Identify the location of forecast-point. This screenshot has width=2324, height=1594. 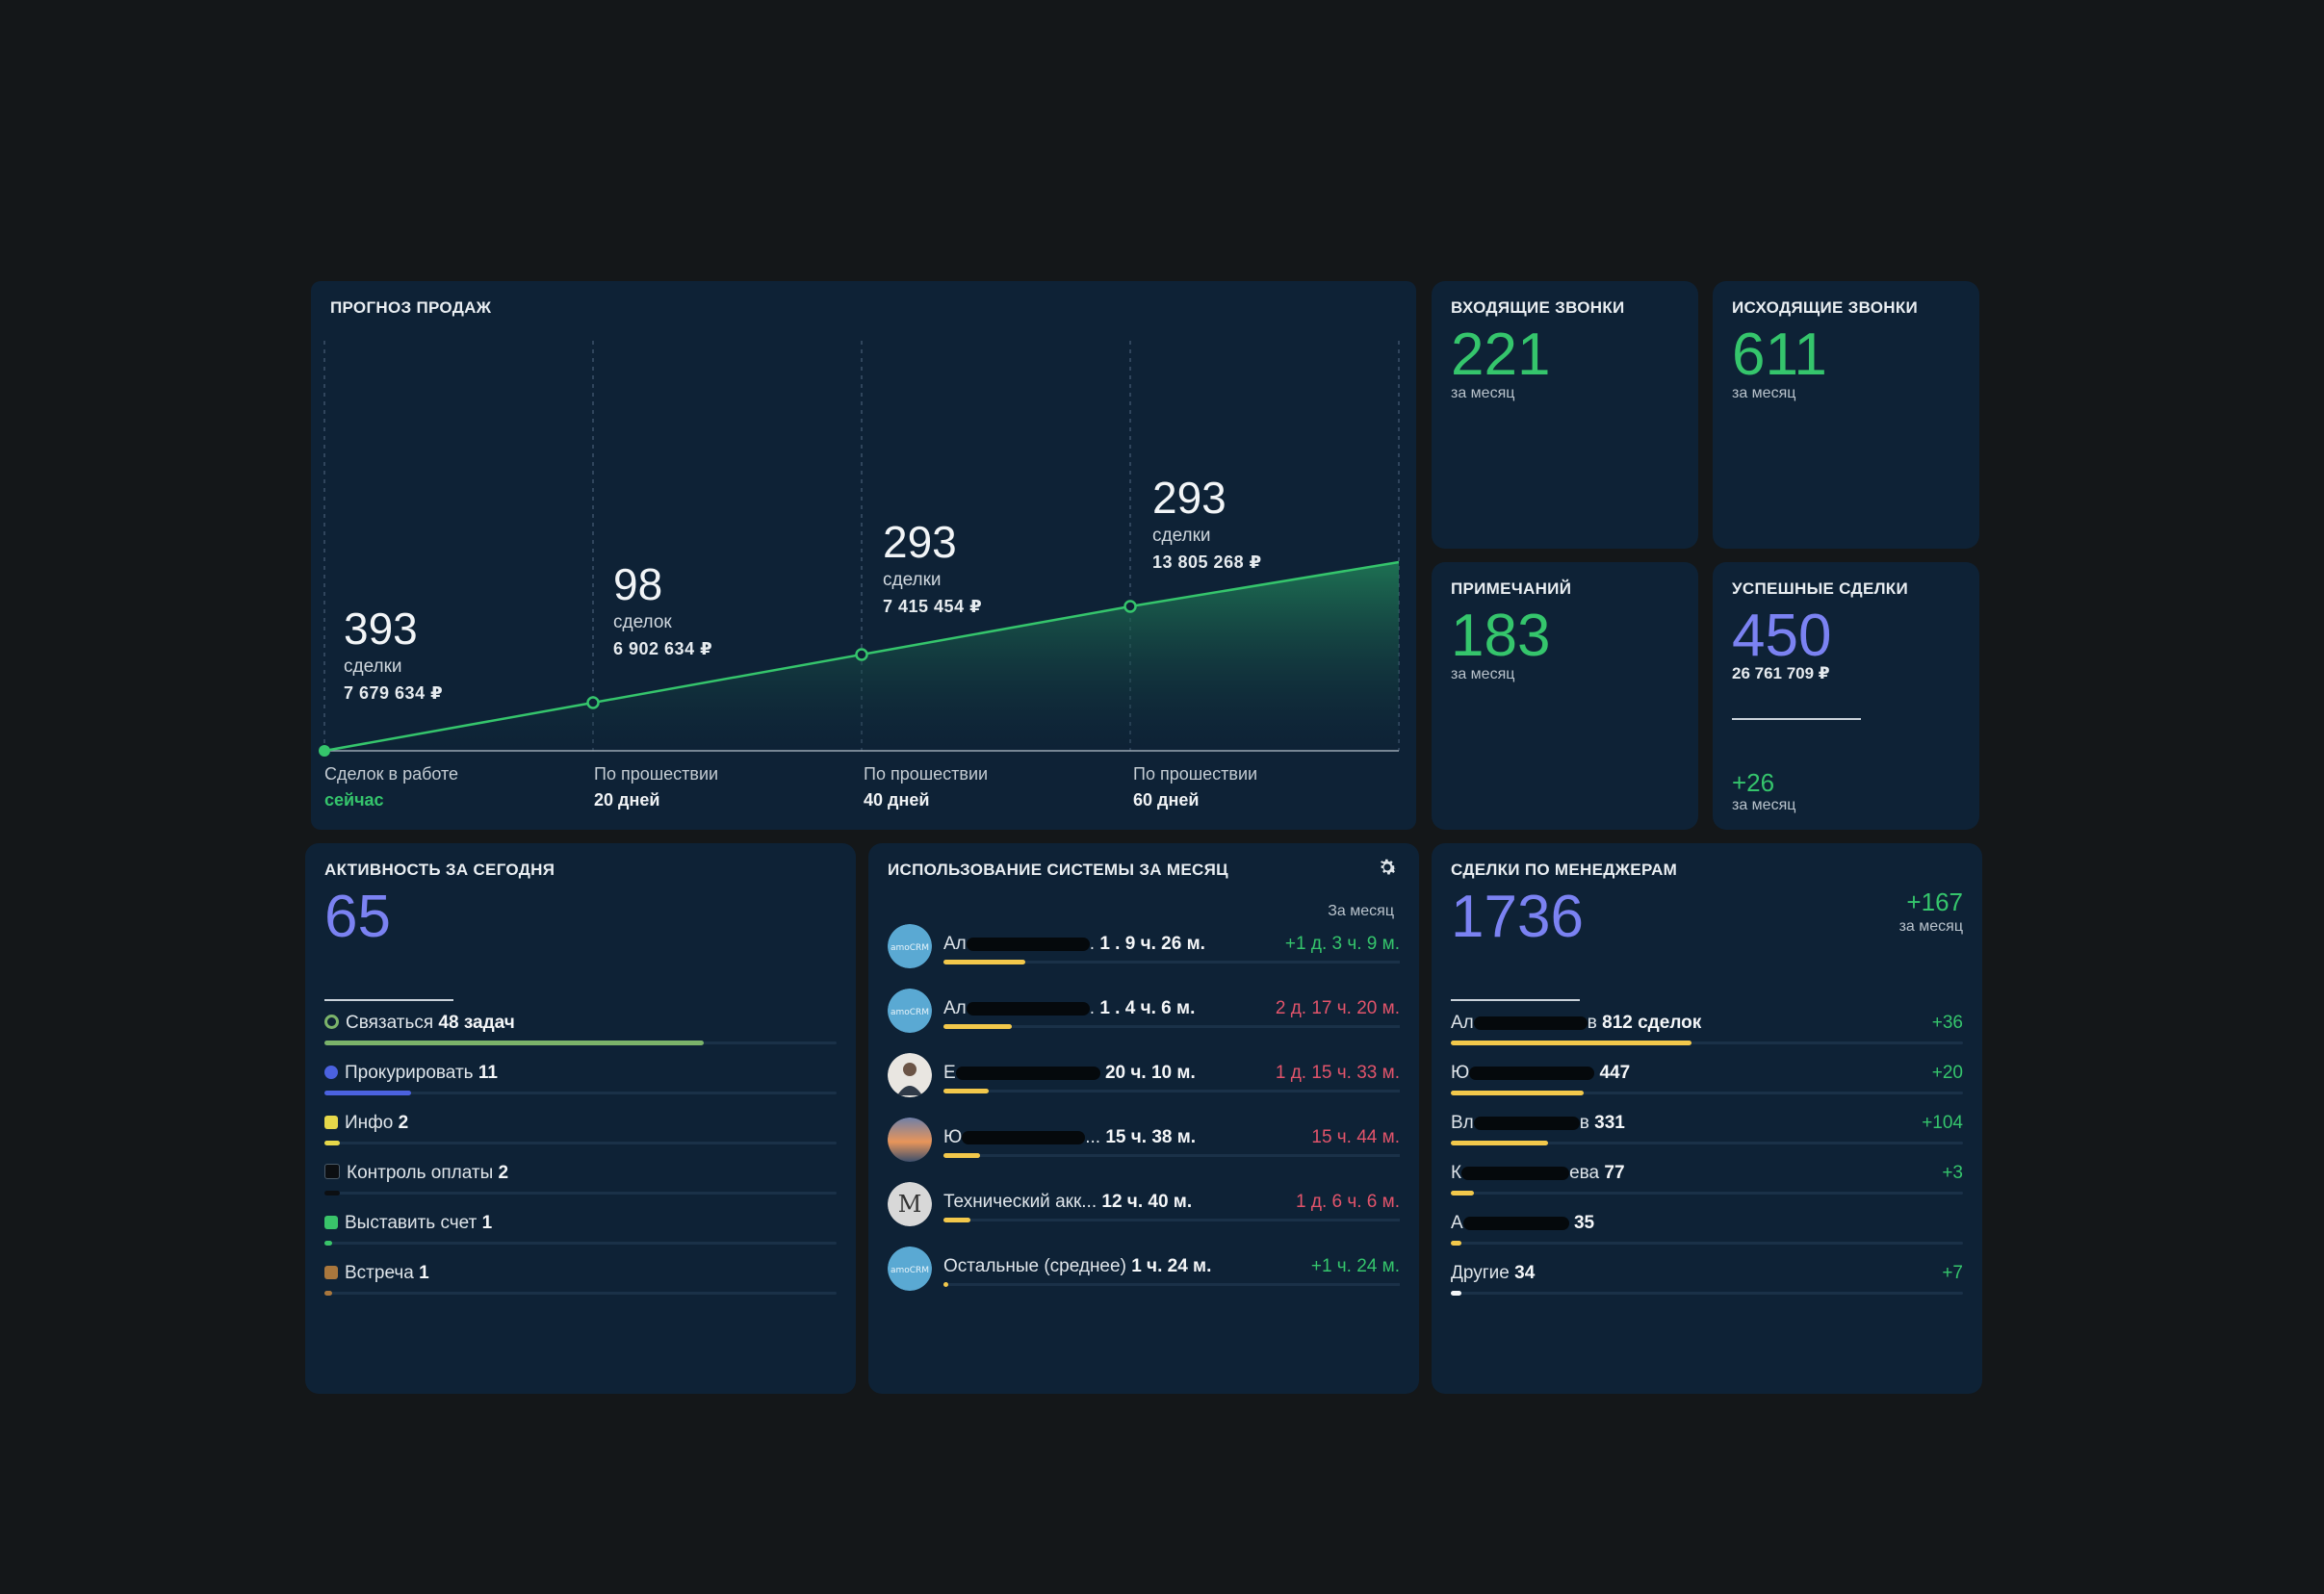
(861, 654).